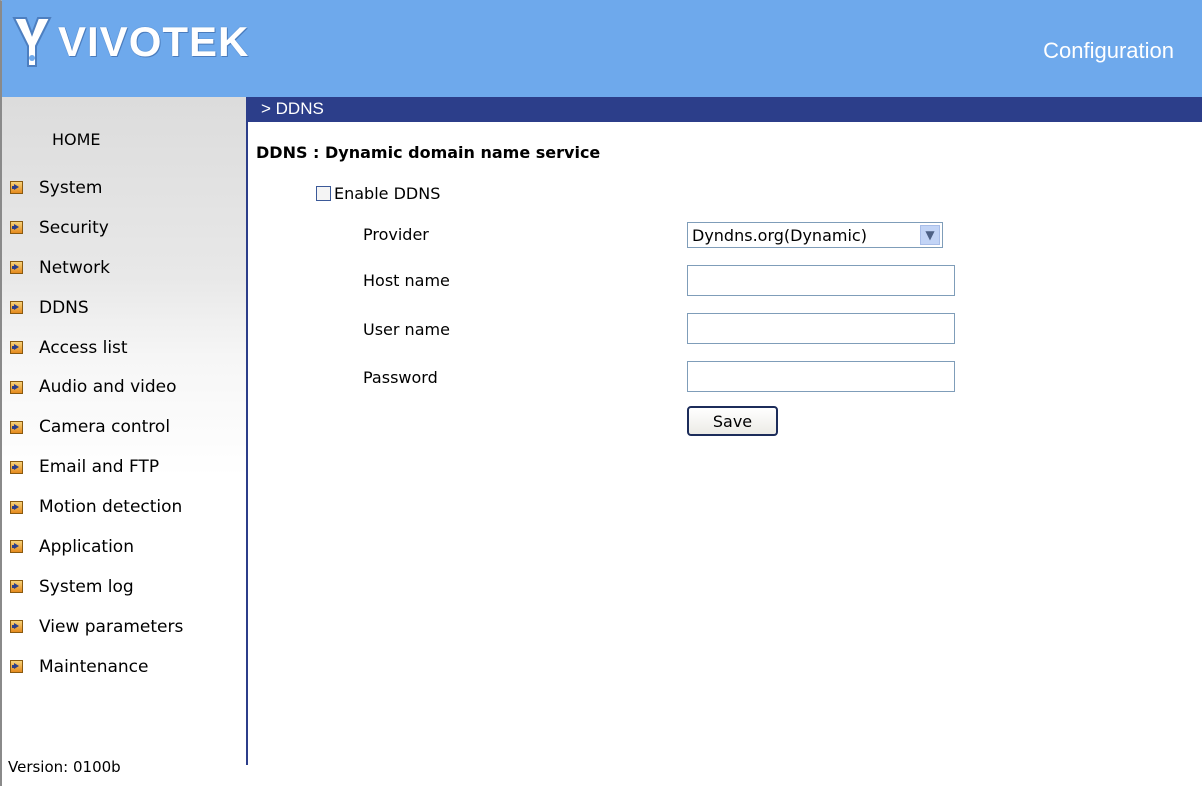 The image size is (1202, 787). I want to click on sidebar-item-label: Network, so click(74, 267).